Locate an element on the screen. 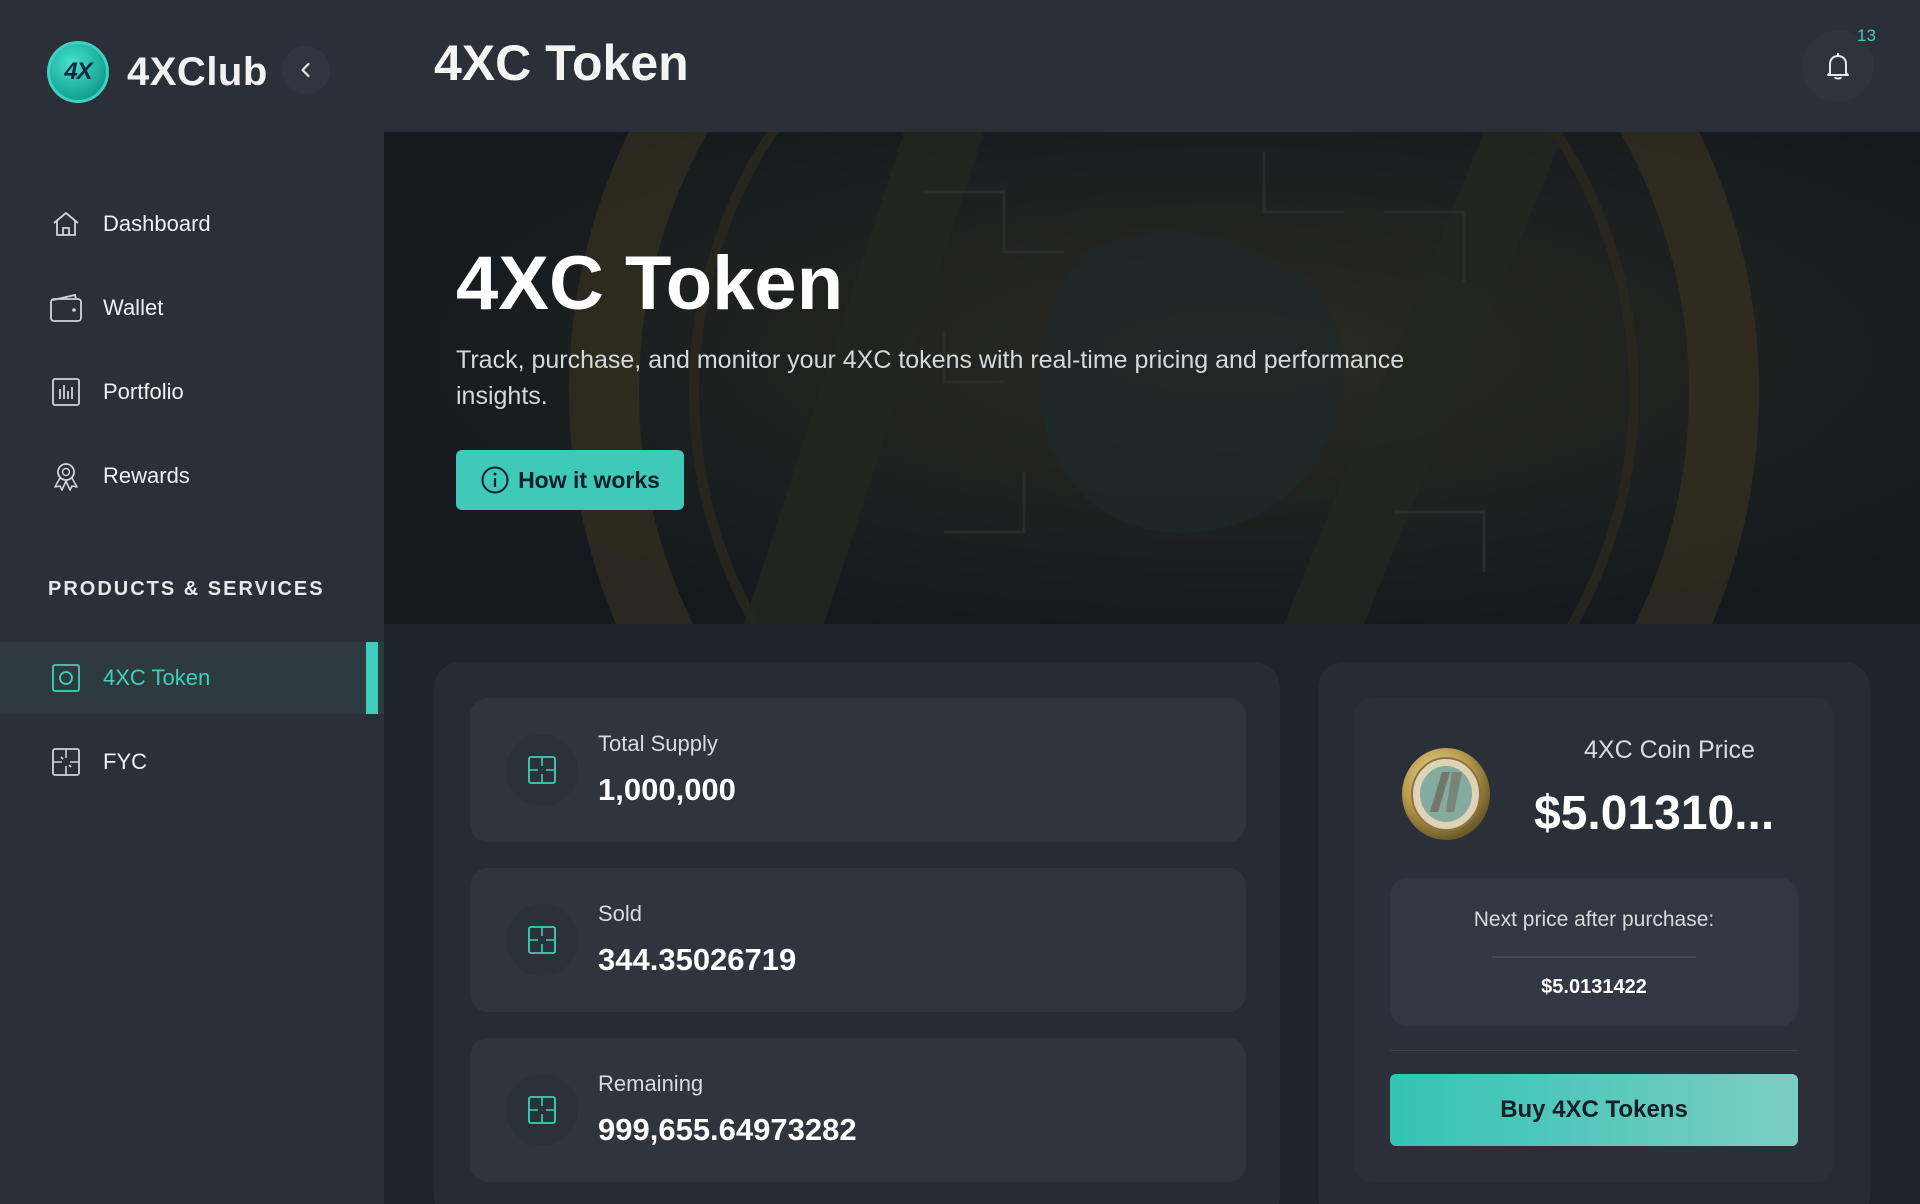  sidebar-item-dashboard: Dashboard is located at coordinates (192, 224).